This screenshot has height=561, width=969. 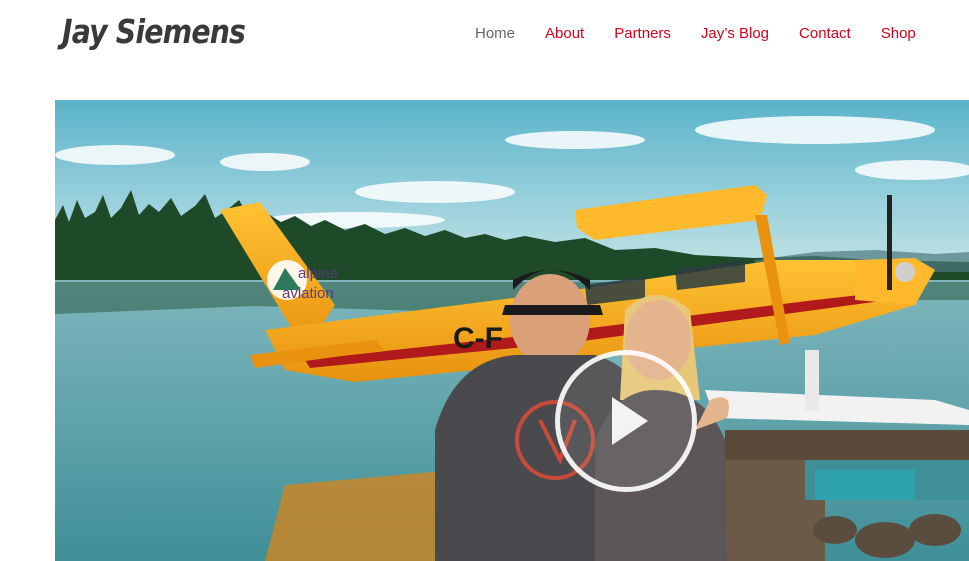 What do you see at coordinates (642, 33) in the screenshot?
I see `nav-partners-link: Partners` at bounding box center [642, 33].